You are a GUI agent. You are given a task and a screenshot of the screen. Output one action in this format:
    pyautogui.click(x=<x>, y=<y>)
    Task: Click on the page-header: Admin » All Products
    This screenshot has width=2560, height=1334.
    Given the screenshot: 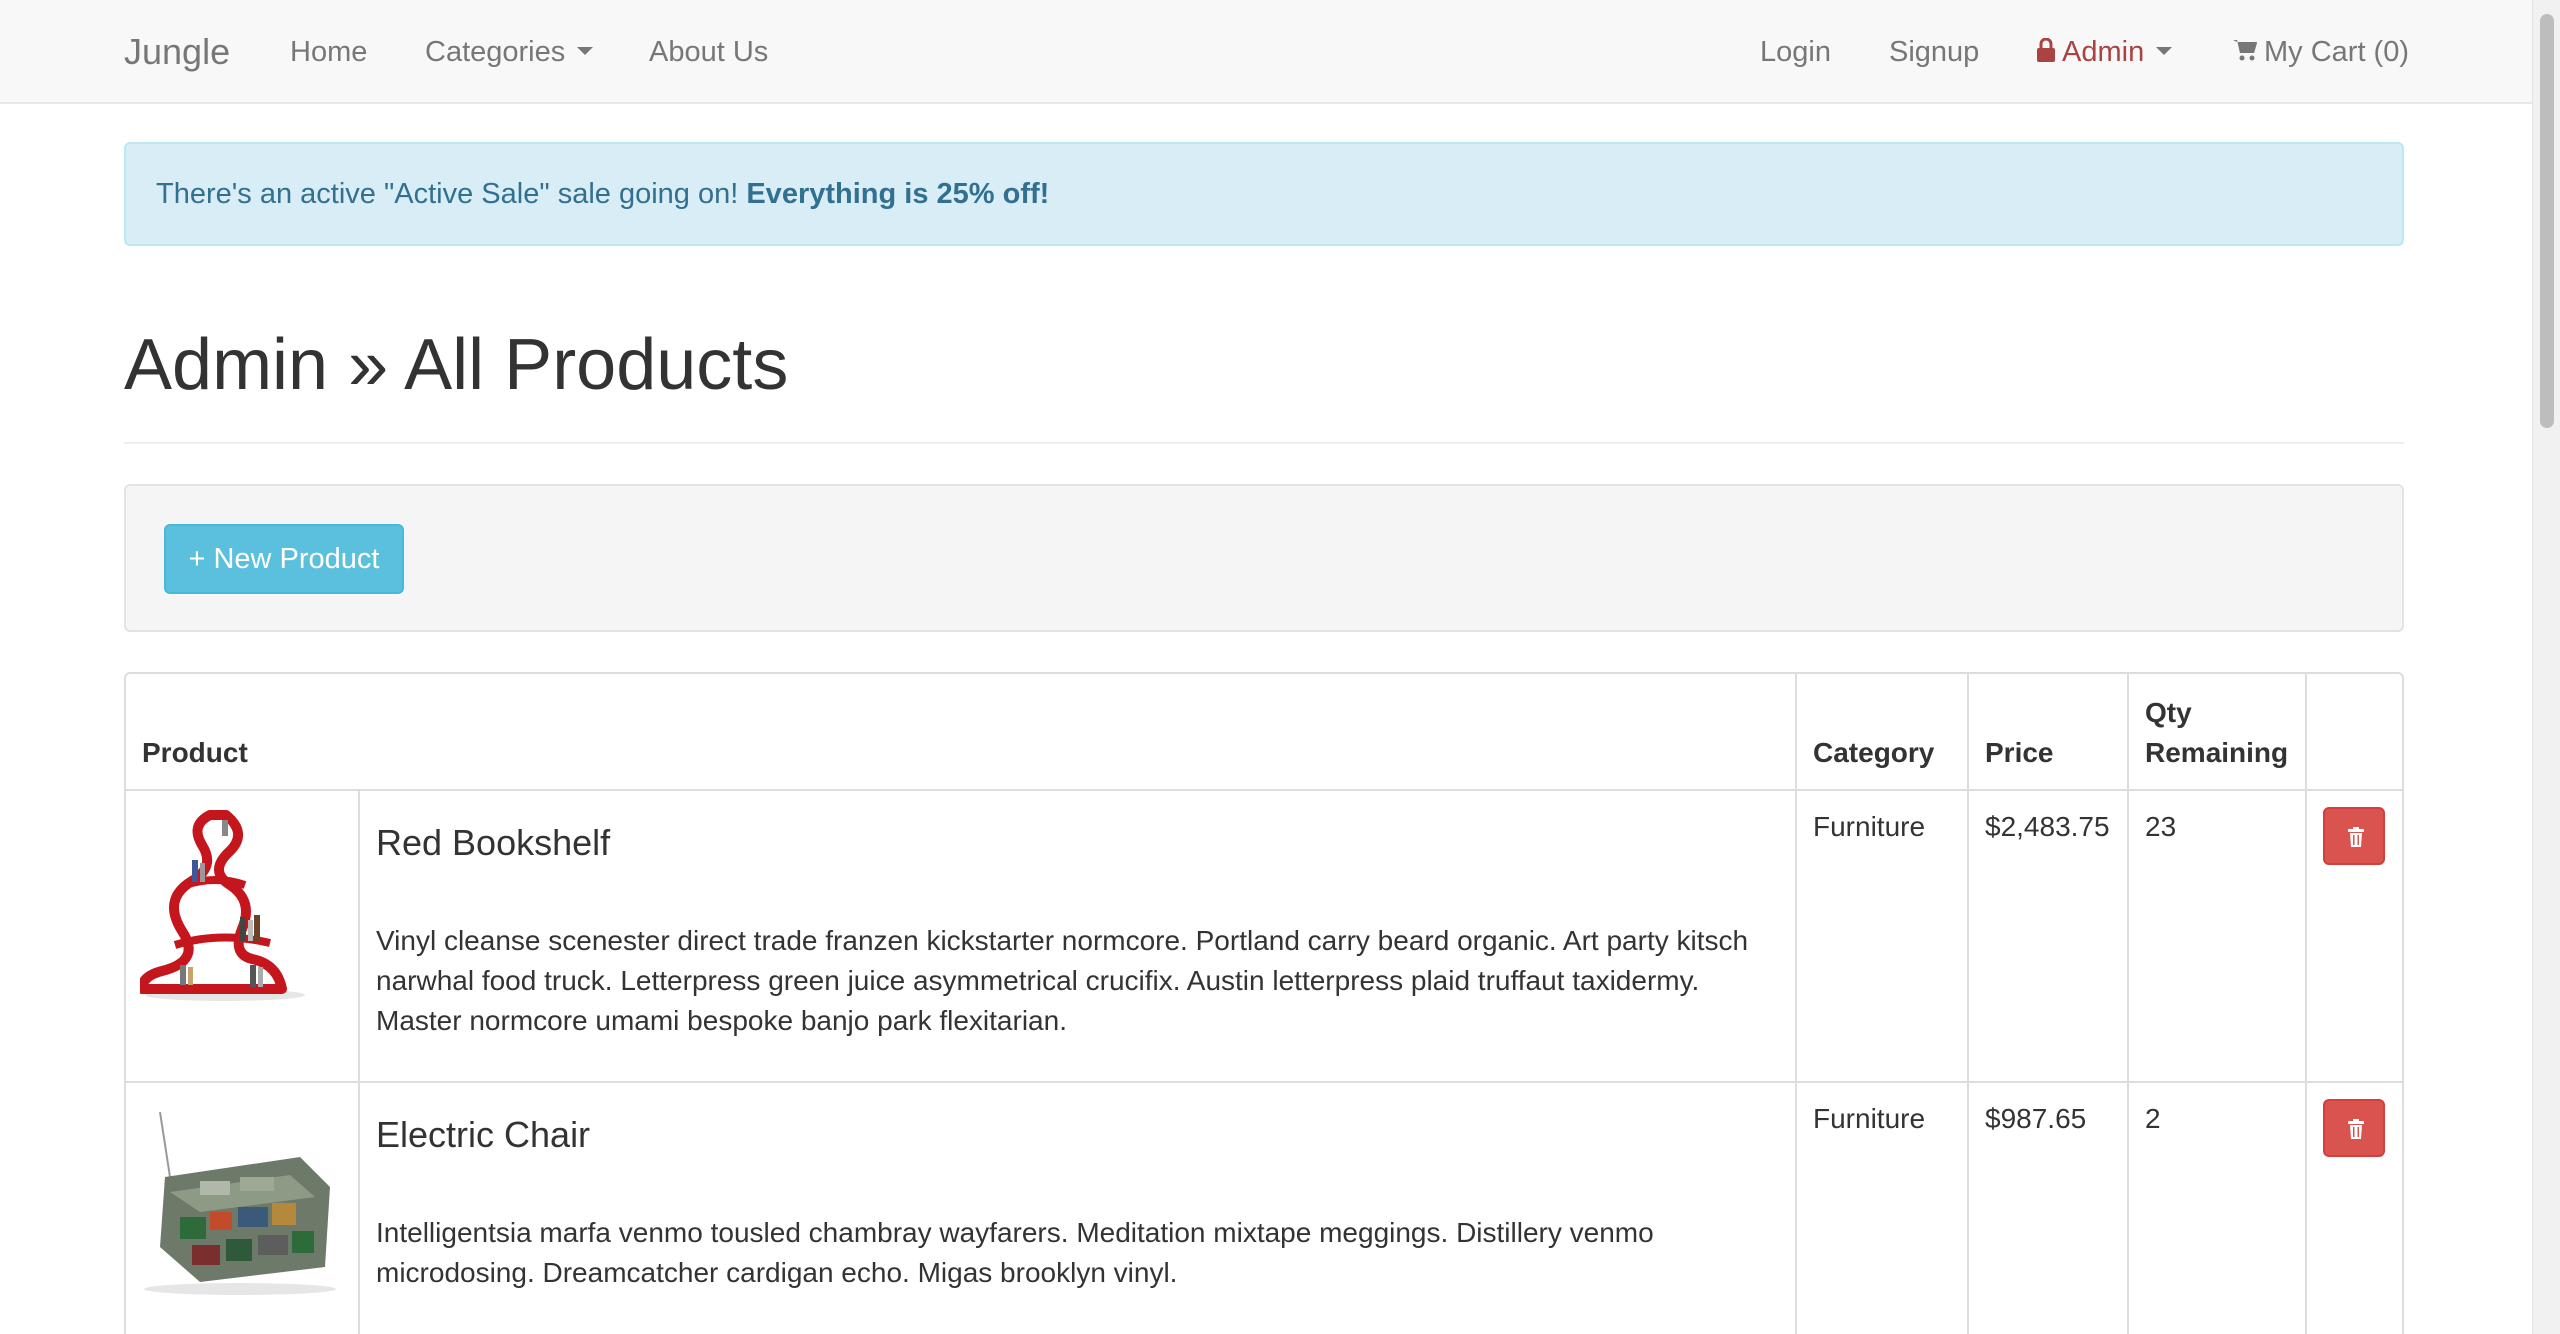 What is the action you would take?
    pyautogui.click(x=1264, y=377)
    